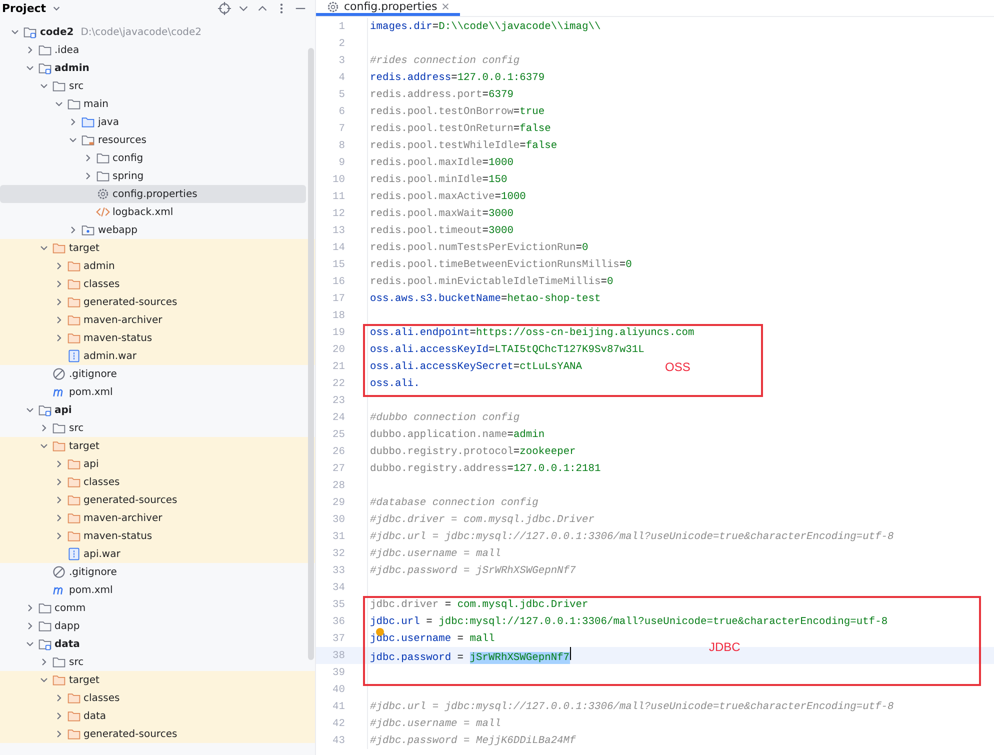  Describe the element at coordinates (338, 622) in the screenshot. I see `line-number: 36` at that location.